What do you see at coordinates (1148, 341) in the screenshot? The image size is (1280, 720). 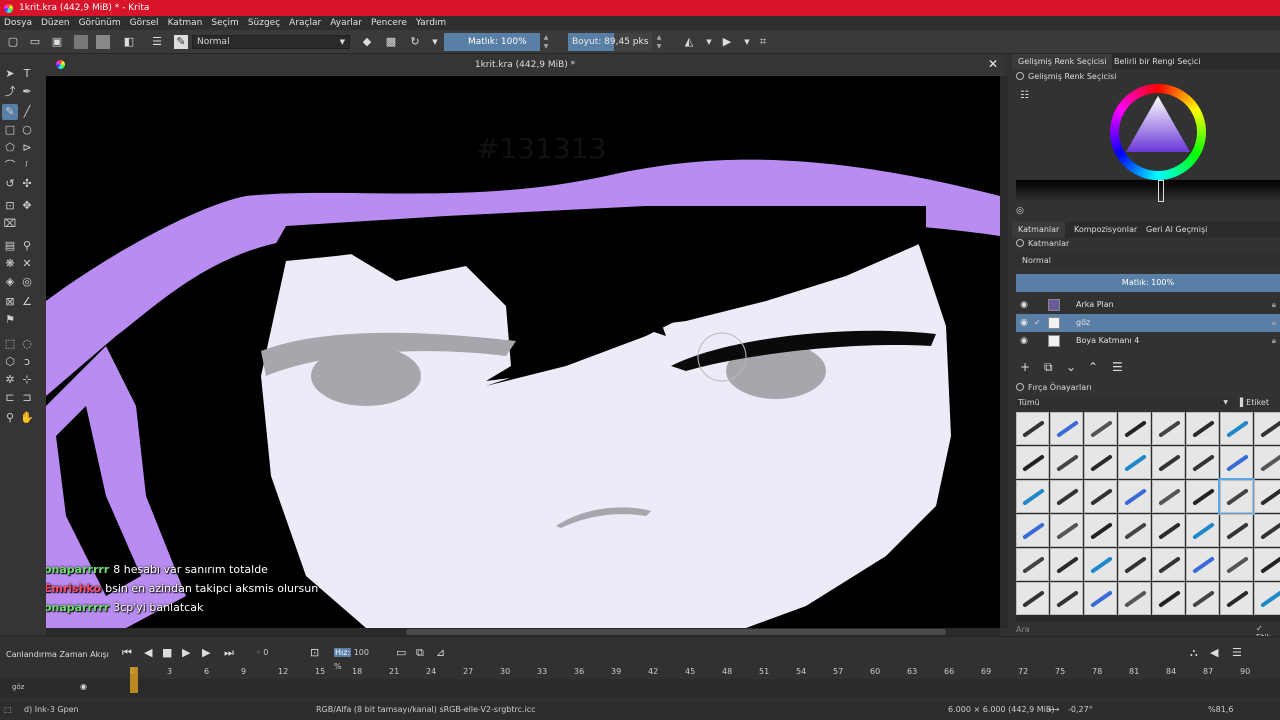 I see `layer-row: ◉ Boya Katmanı 4 🔒︎` at bounding box center [1148, 341].